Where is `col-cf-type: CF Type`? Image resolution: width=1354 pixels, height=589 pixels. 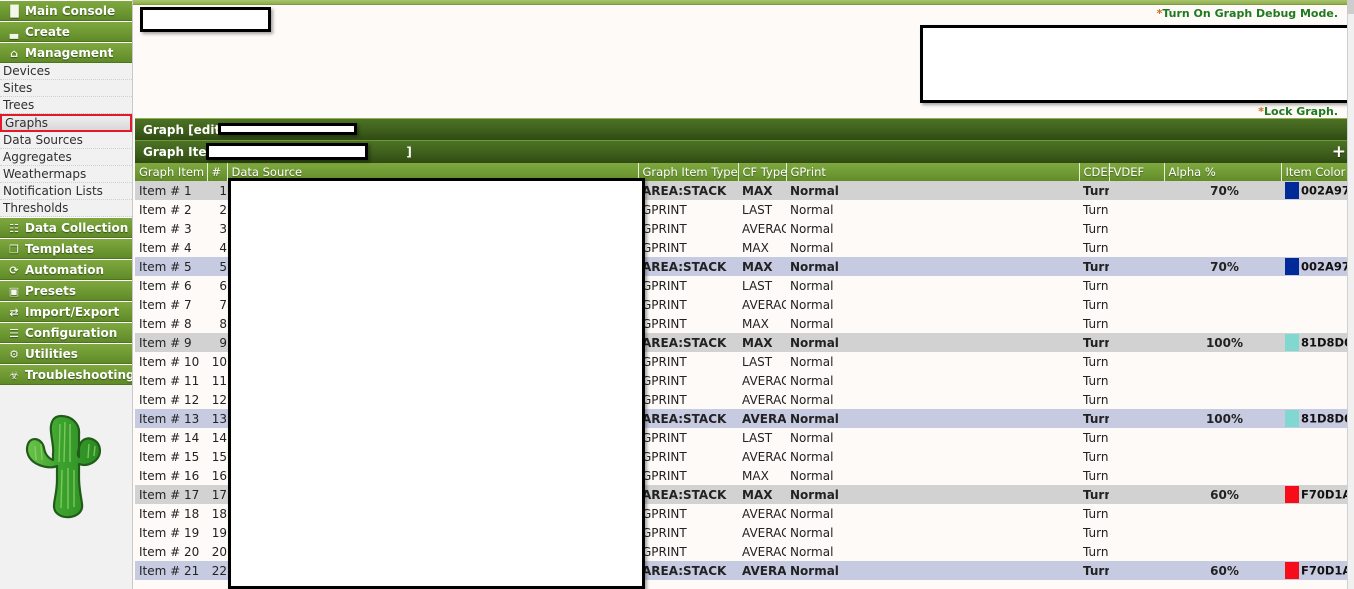
col-cf-type: CF Type is located at coordinates (762, 172).